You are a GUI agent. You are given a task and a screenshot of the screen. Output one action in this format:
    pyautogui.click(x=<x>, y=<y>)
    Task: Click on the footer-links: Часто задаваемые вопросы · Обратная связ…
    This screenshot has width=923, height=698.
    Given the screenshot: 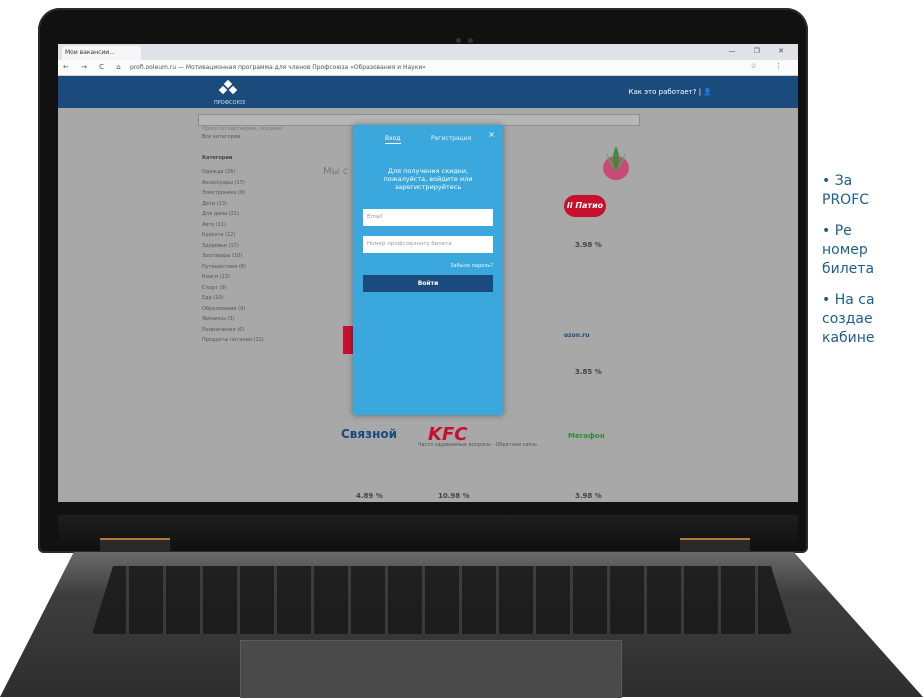 What is the action you would take?
    pyautogui.click(x=477, y=445)
    